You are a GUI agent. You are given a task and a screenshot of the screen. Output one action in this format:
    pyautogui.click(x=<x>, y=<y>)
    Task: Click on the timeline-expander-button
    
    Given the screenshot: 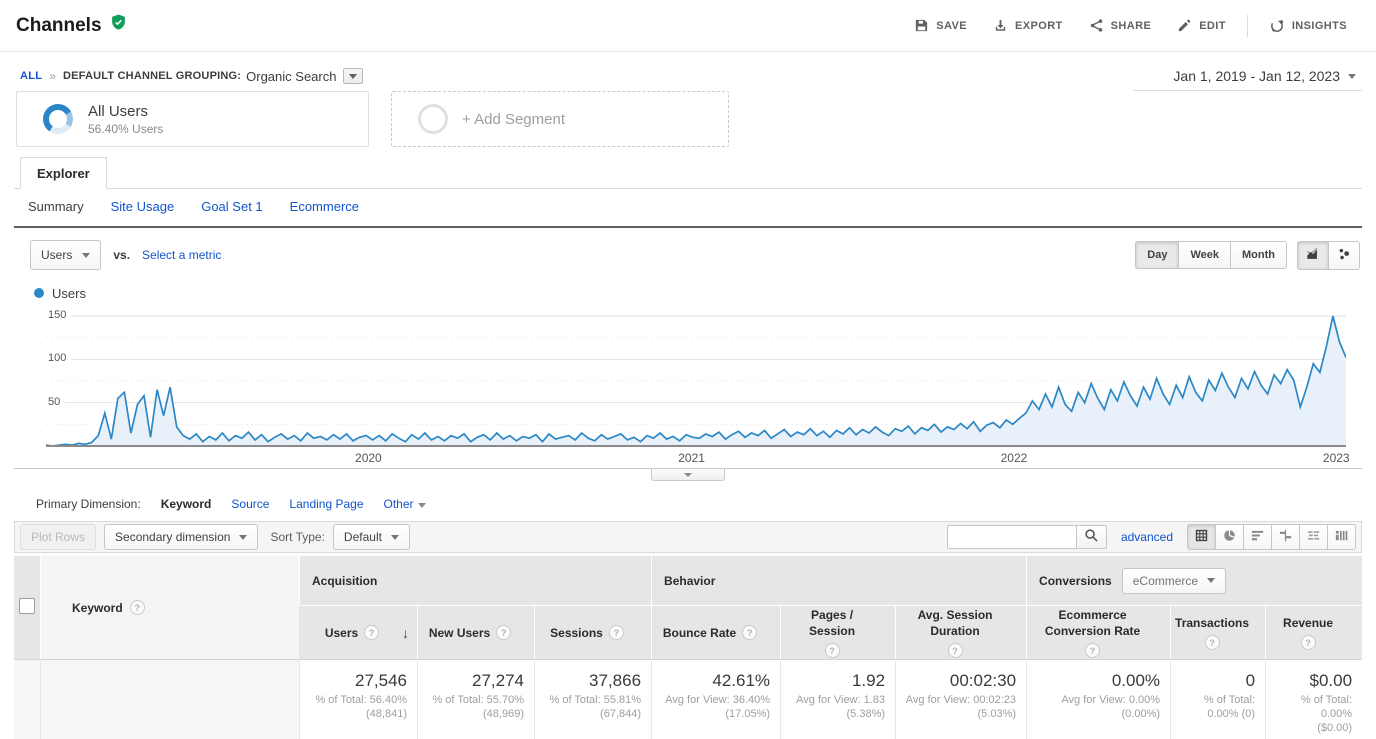 What is the action you would take?
    pyautogui.click(x=688, y=474)
    